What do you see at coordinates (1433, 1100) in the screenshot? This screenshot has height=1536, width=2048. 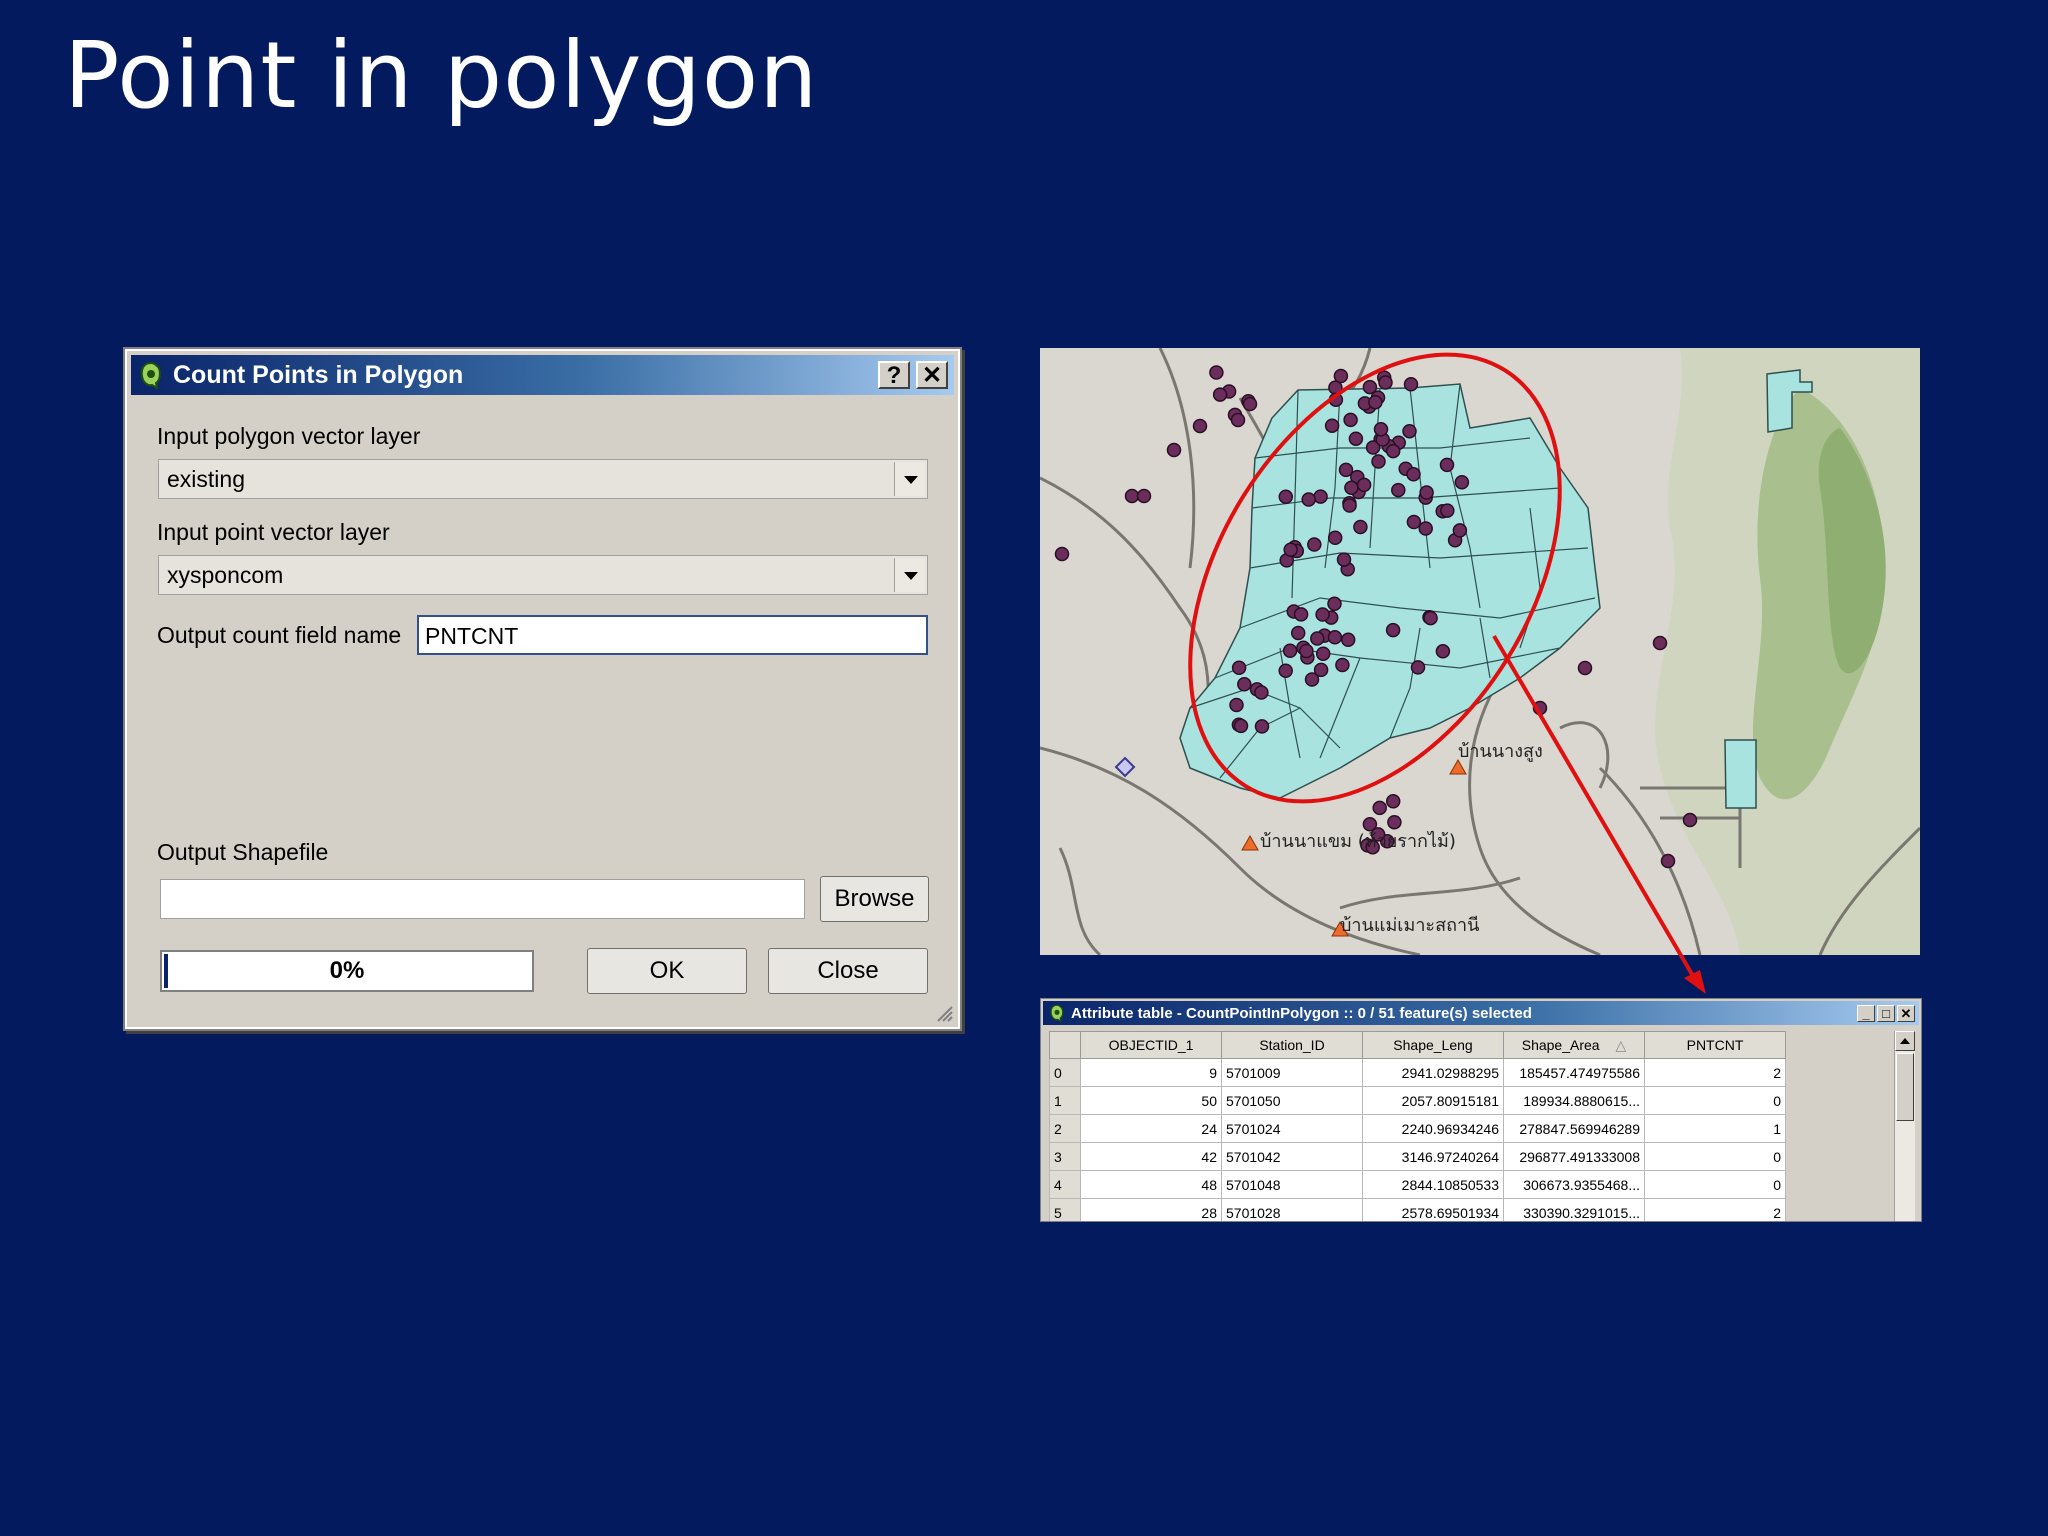 I see `table-cell: 2057.80915181` at bounding box center [1433, 1100].